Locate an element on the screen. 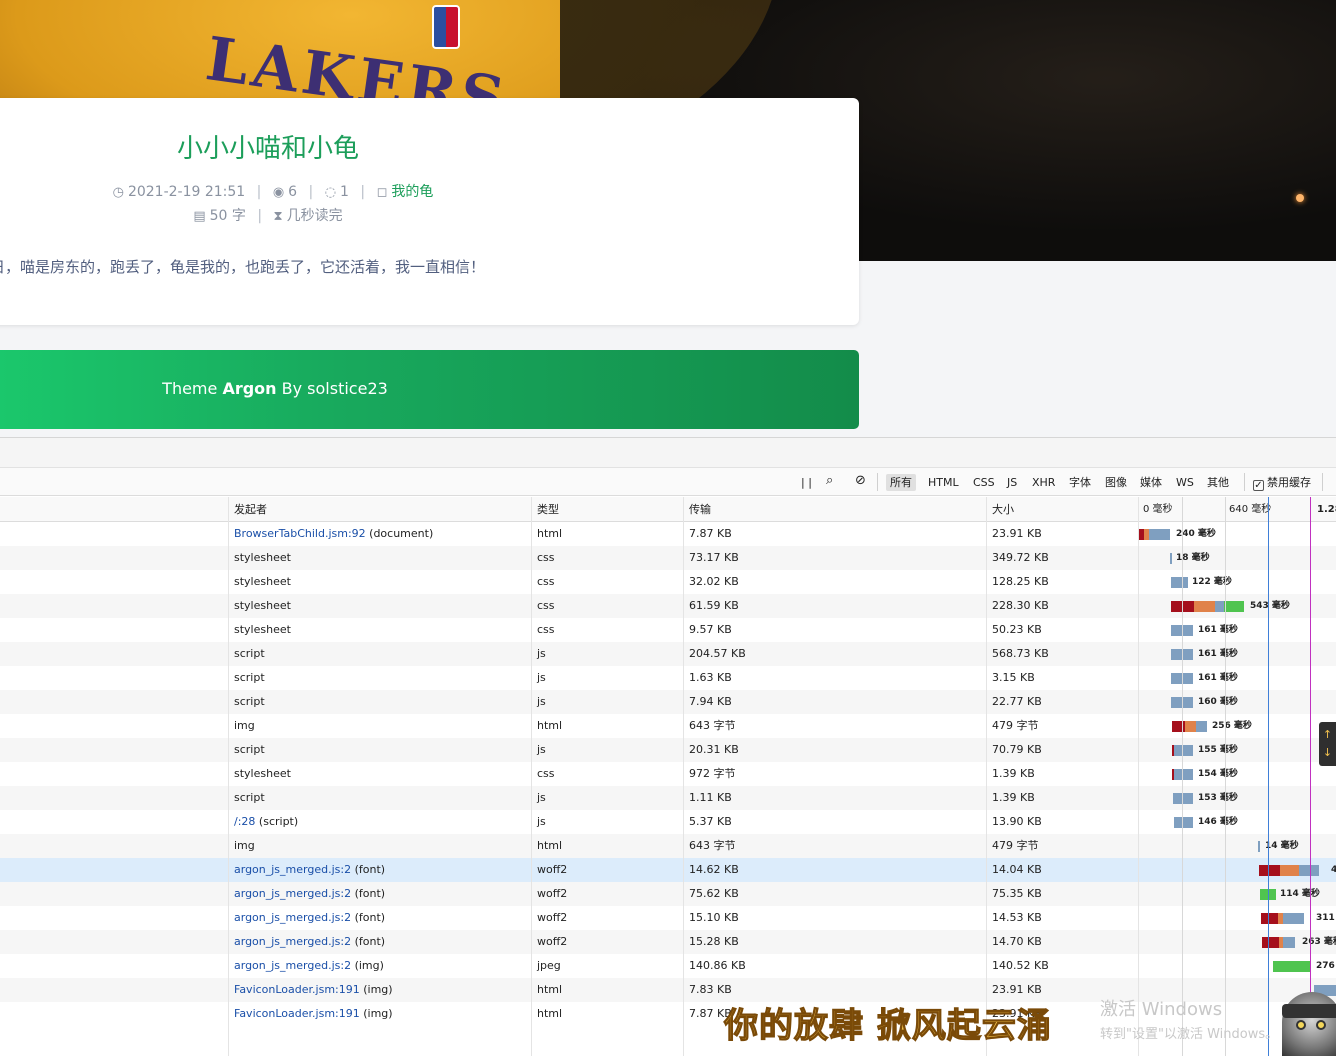  initiator-link: BrowserTabChild.jsm:92 is located at coordinates (300, 533).